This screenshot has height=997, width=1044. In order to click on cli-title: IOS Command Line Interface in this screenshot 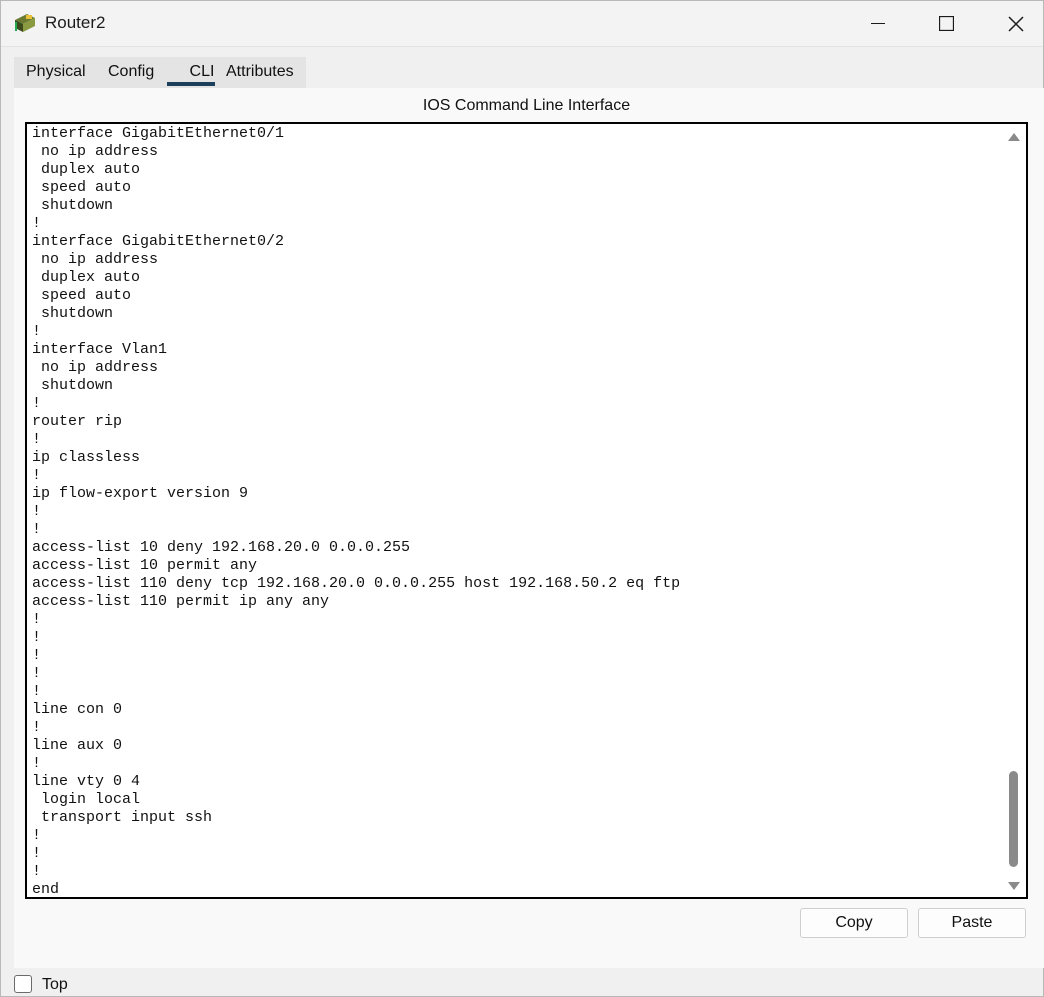, I will do `click(526, 105)`.